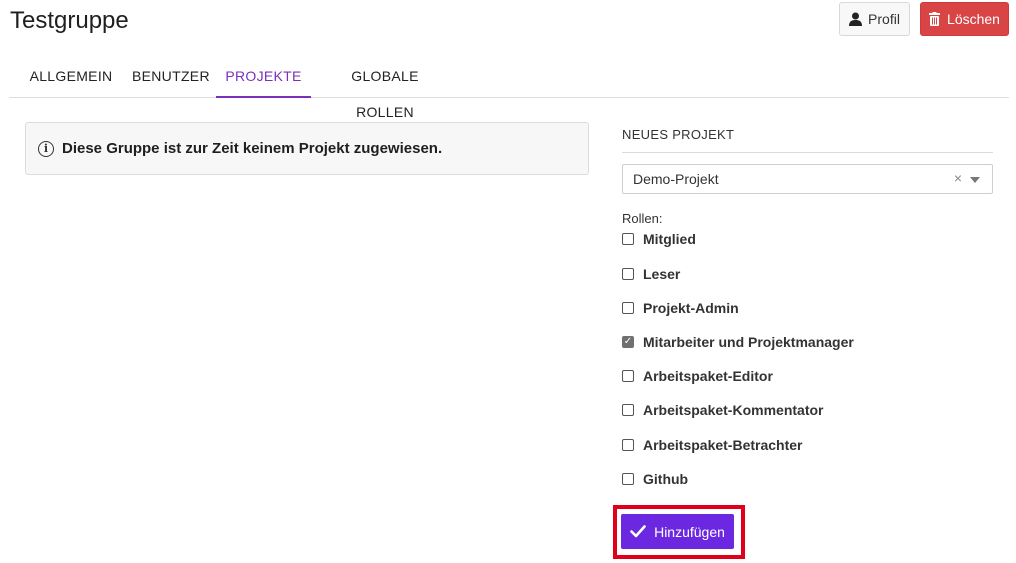 The width and height of the screenshot is (1016, 563). What do you see at coordinates (642, 218) in the screenshot?
I see `roles-label: Rollen:` at bounding box center [642, 218].